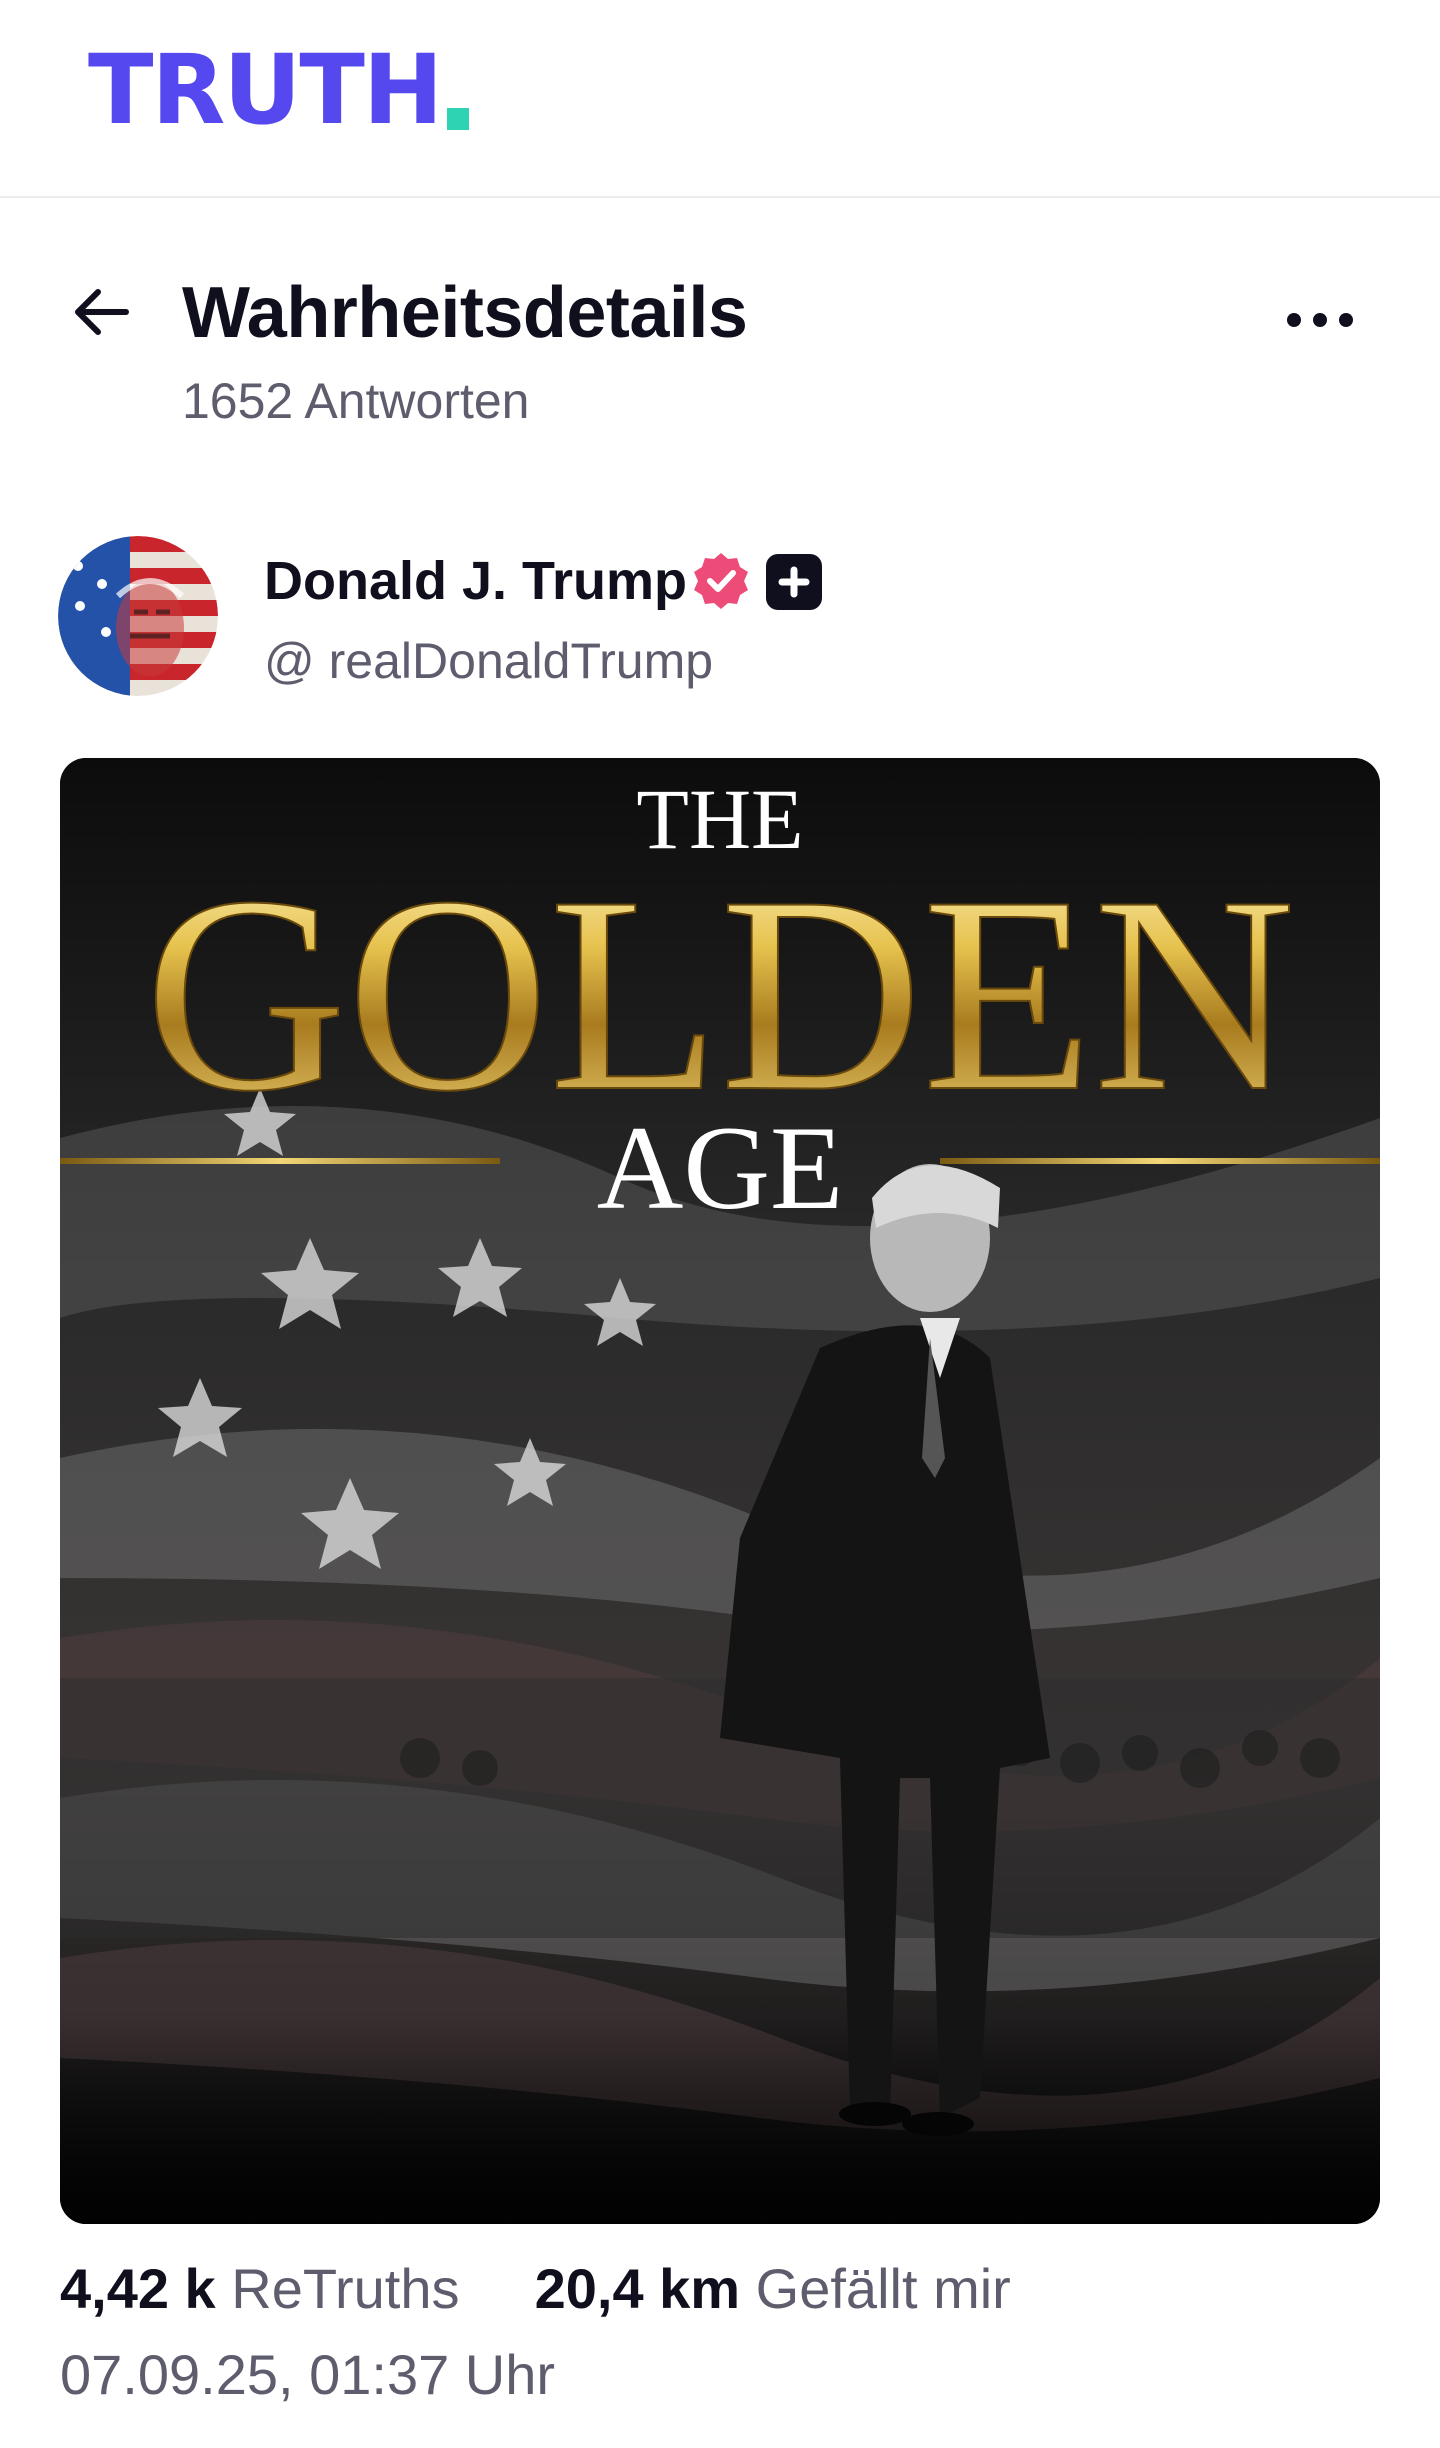 This screenshot has height=2448, width=1440. I want to click on truth-logo: TRUTH, so click(279, 87).